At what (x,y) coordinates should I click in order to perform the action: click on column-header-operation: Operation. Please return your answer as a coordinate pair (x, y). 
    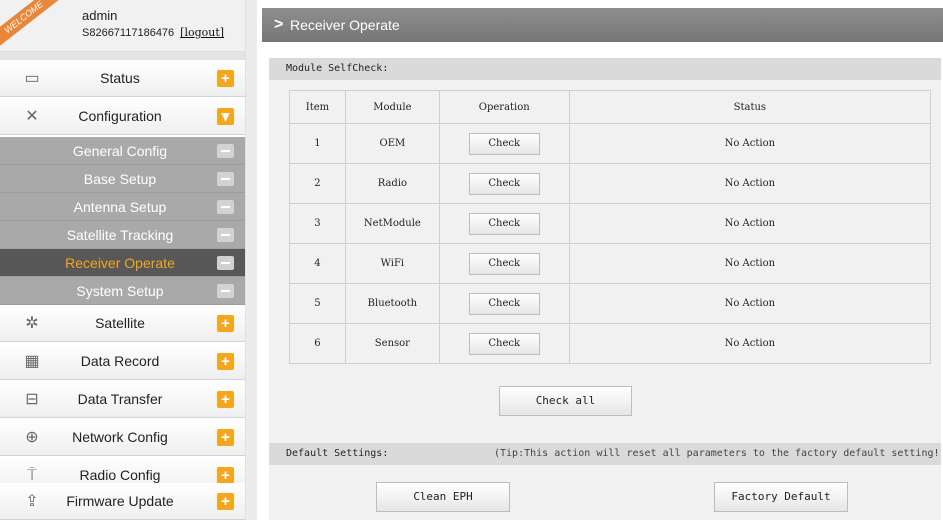
    Looking at the image, I should click on (504, 107).